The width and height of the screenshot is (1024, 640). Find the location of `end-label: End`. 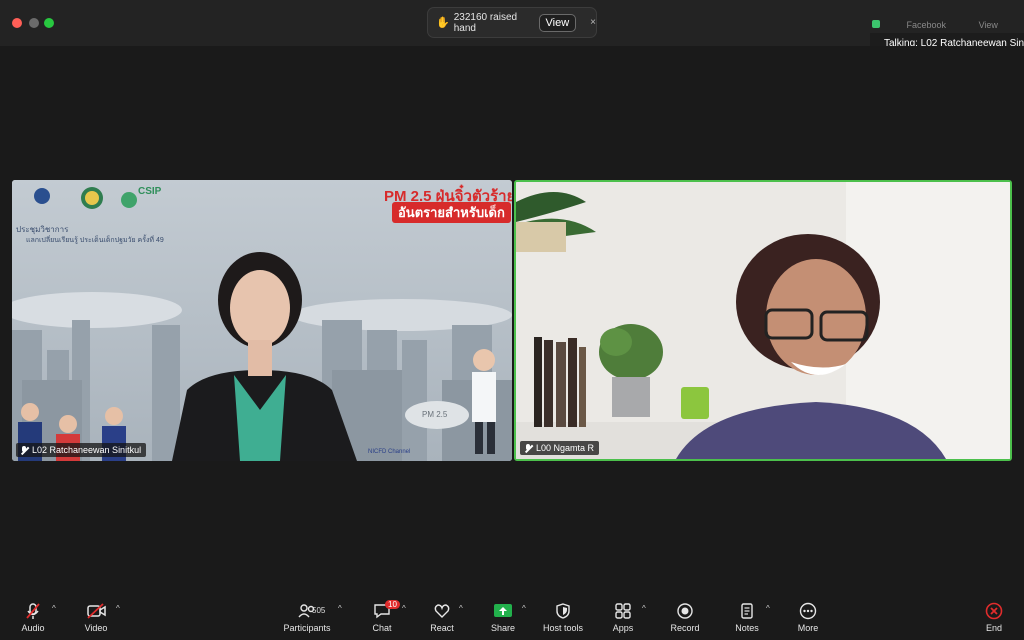

end-label: End is located at coordinates (993, 628).